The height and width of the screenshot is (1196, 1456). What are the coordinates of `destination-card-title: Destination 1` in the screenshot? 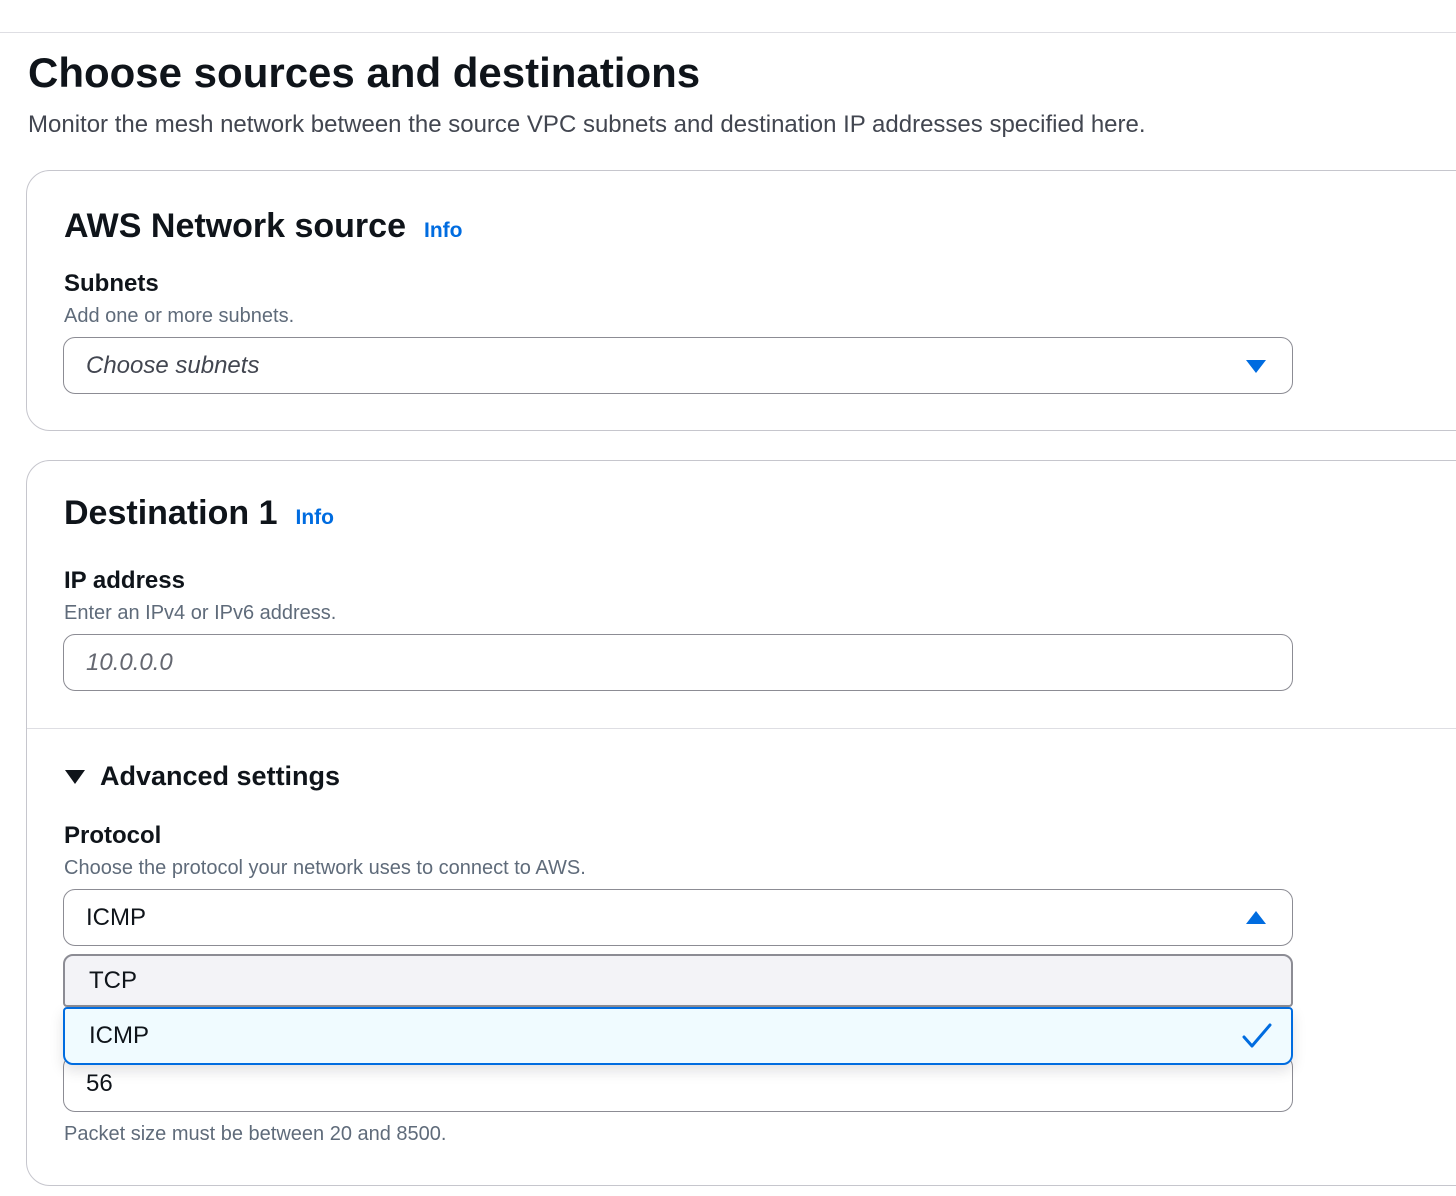 It's located at (171, 513).